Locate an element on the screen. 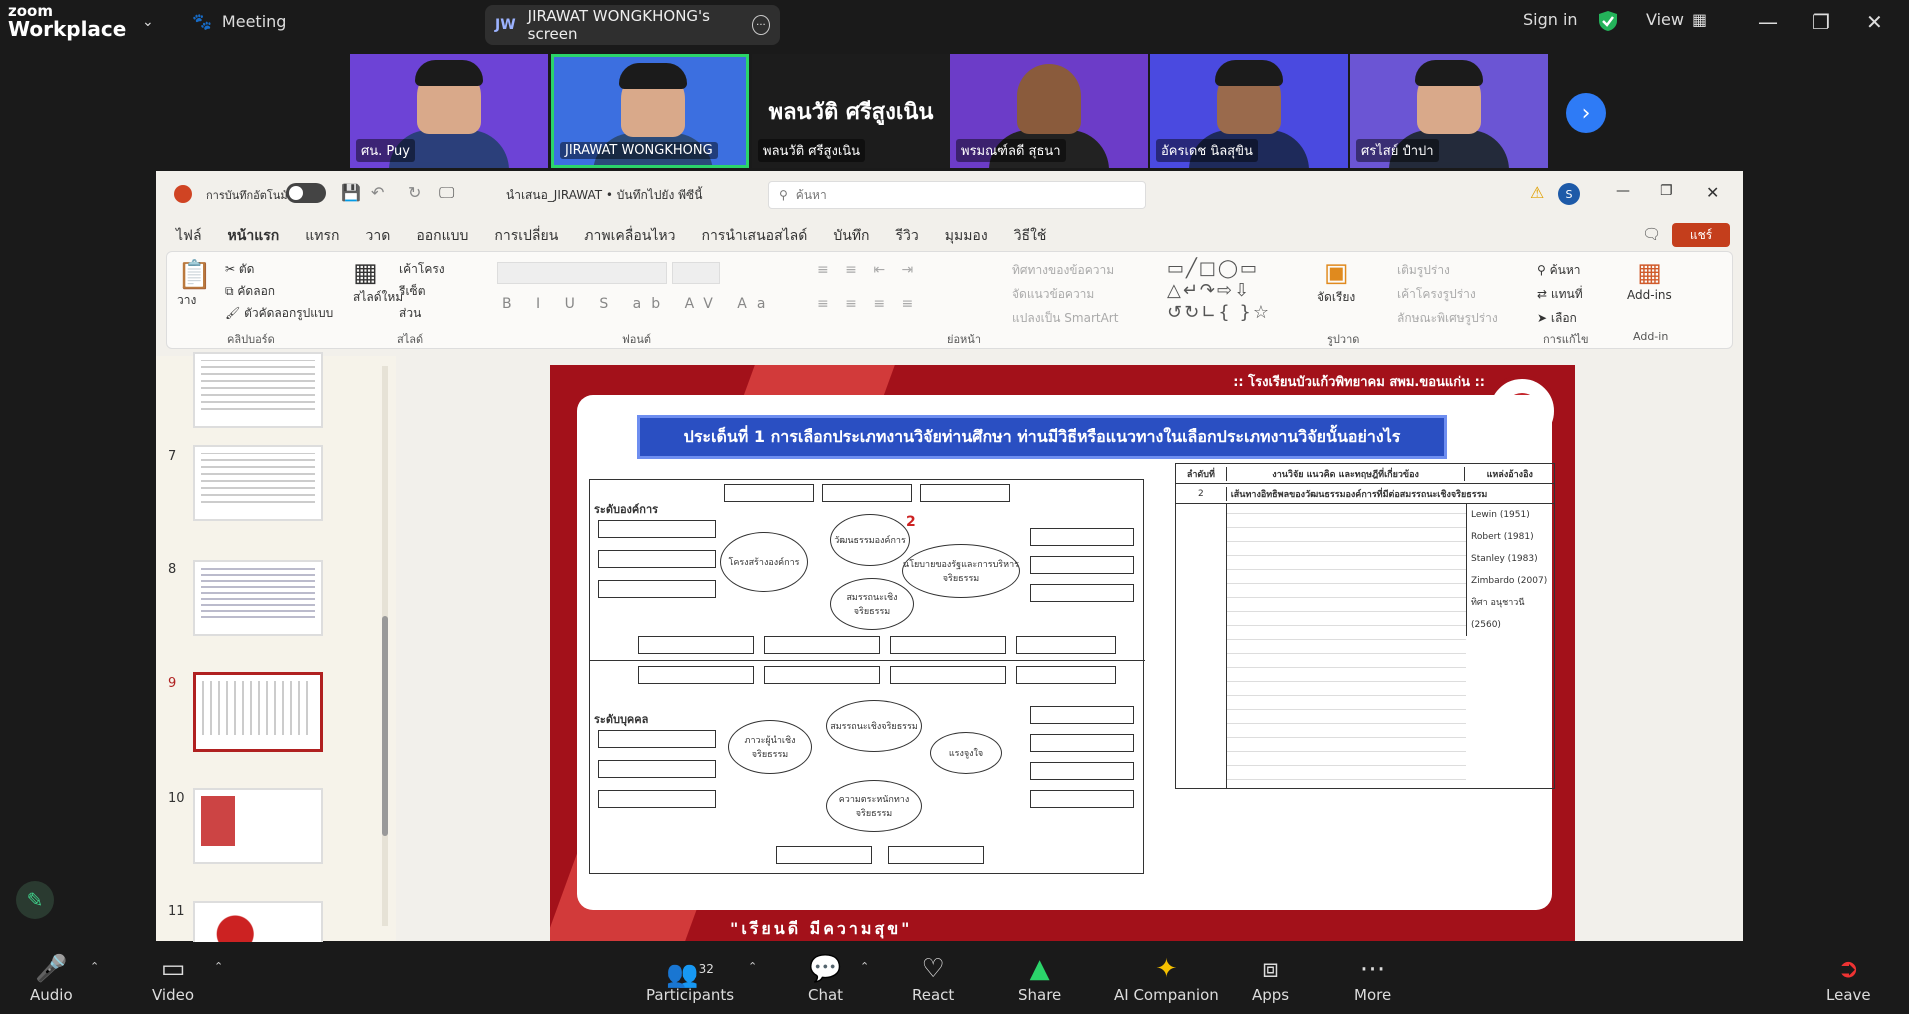  cut-button: ✂ ตัด is located at coordinates (279, 269).